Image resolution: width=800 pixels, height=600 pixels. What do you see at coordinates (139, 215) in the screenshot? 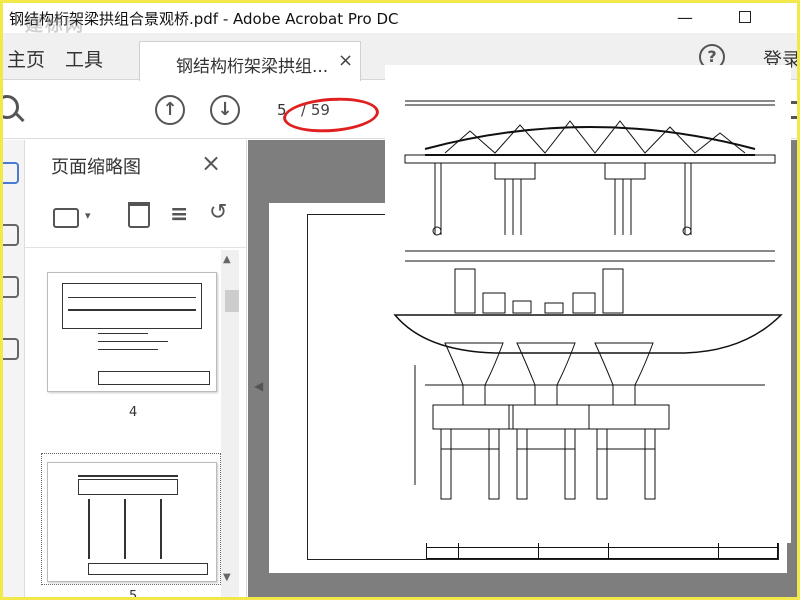
I see `delete-page-icon` at bounding box center [139, 215].